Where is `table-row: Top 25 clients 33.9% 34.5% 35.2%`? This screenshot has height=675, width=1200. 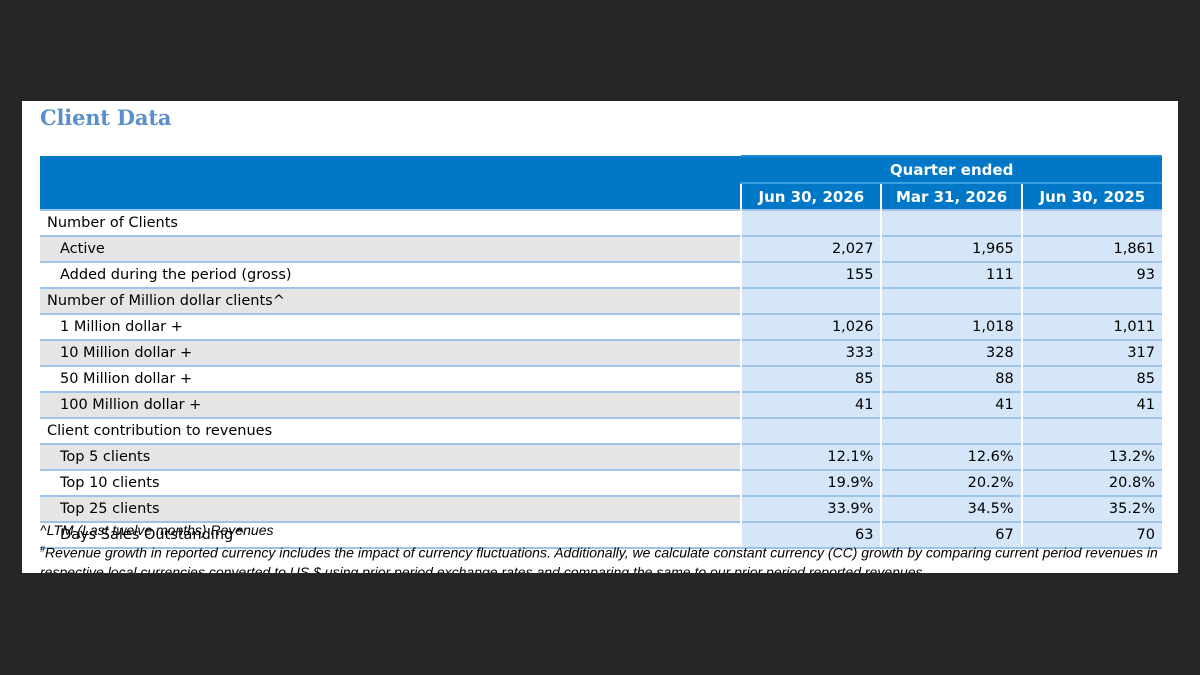
table-row: Top 25 clients 33.9% 34.5% 35.2% is located at coordinates (601, 508).